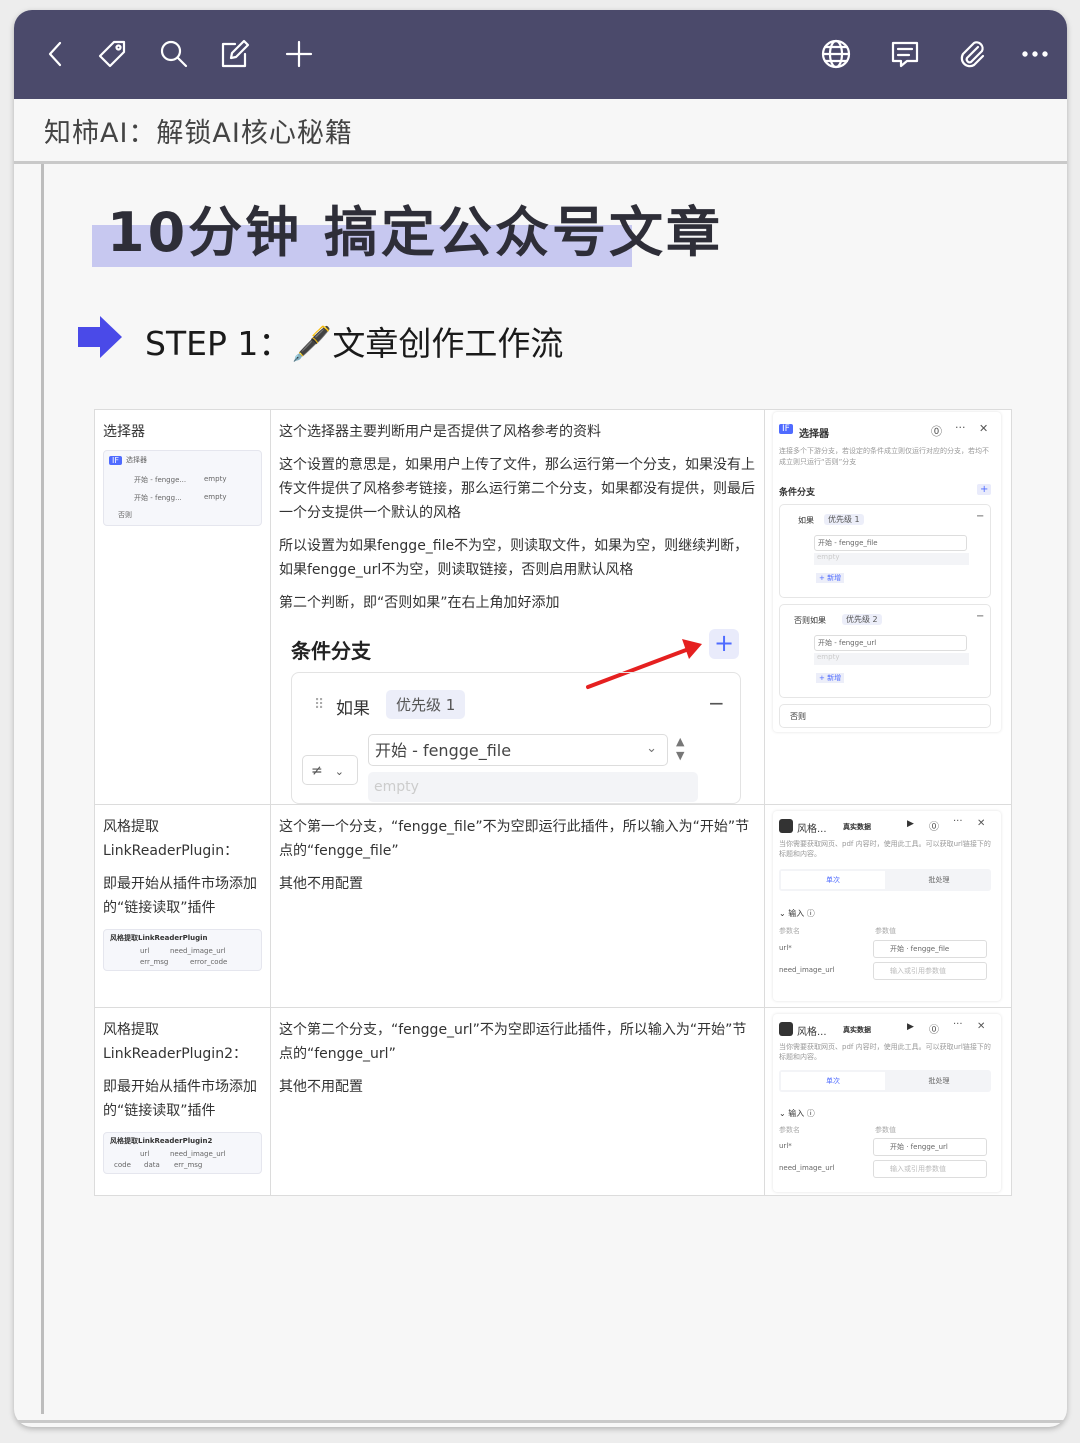  What do you see at coordinates (885, 931) in the screenshot?
I see `column-header: 参数值` at bounding box center [885, 931].